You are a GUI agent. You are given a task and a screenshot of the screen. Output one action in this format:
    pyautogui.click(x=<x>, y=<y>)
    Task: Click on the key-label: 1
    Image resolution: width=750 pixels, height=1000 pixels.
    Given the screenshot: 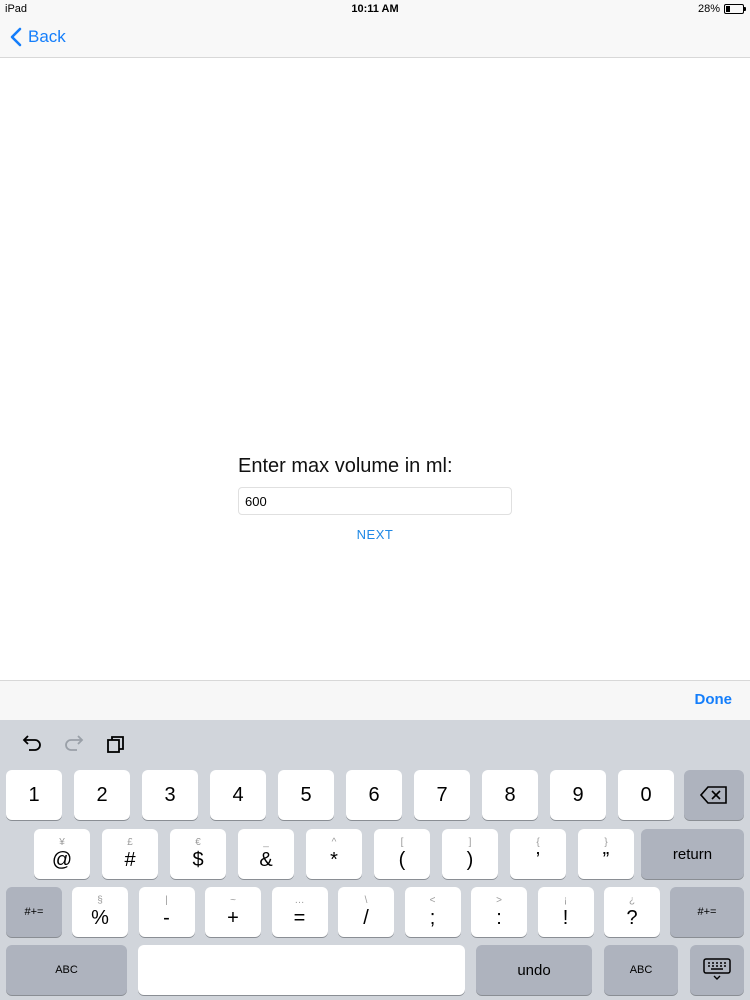 What is the action you would take?
    pyautogui.click(x=34, y=795)
    